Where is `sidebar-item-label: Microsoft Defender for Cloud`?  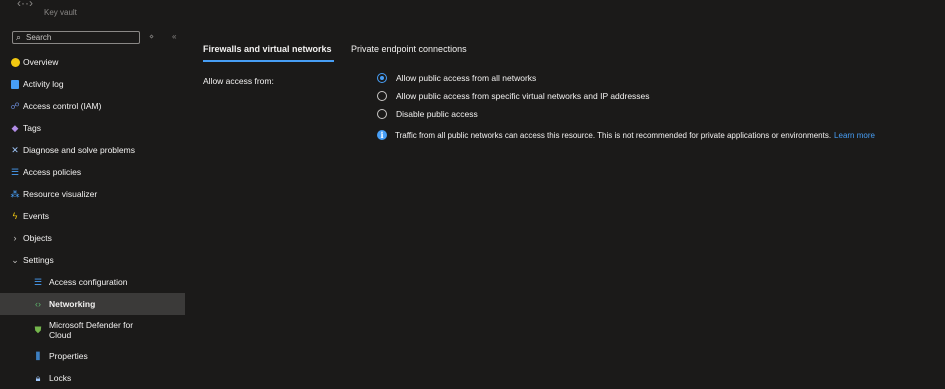 sidebar-item-label: Microsoft Defender for Cloud is located at coordinates (91, 330).